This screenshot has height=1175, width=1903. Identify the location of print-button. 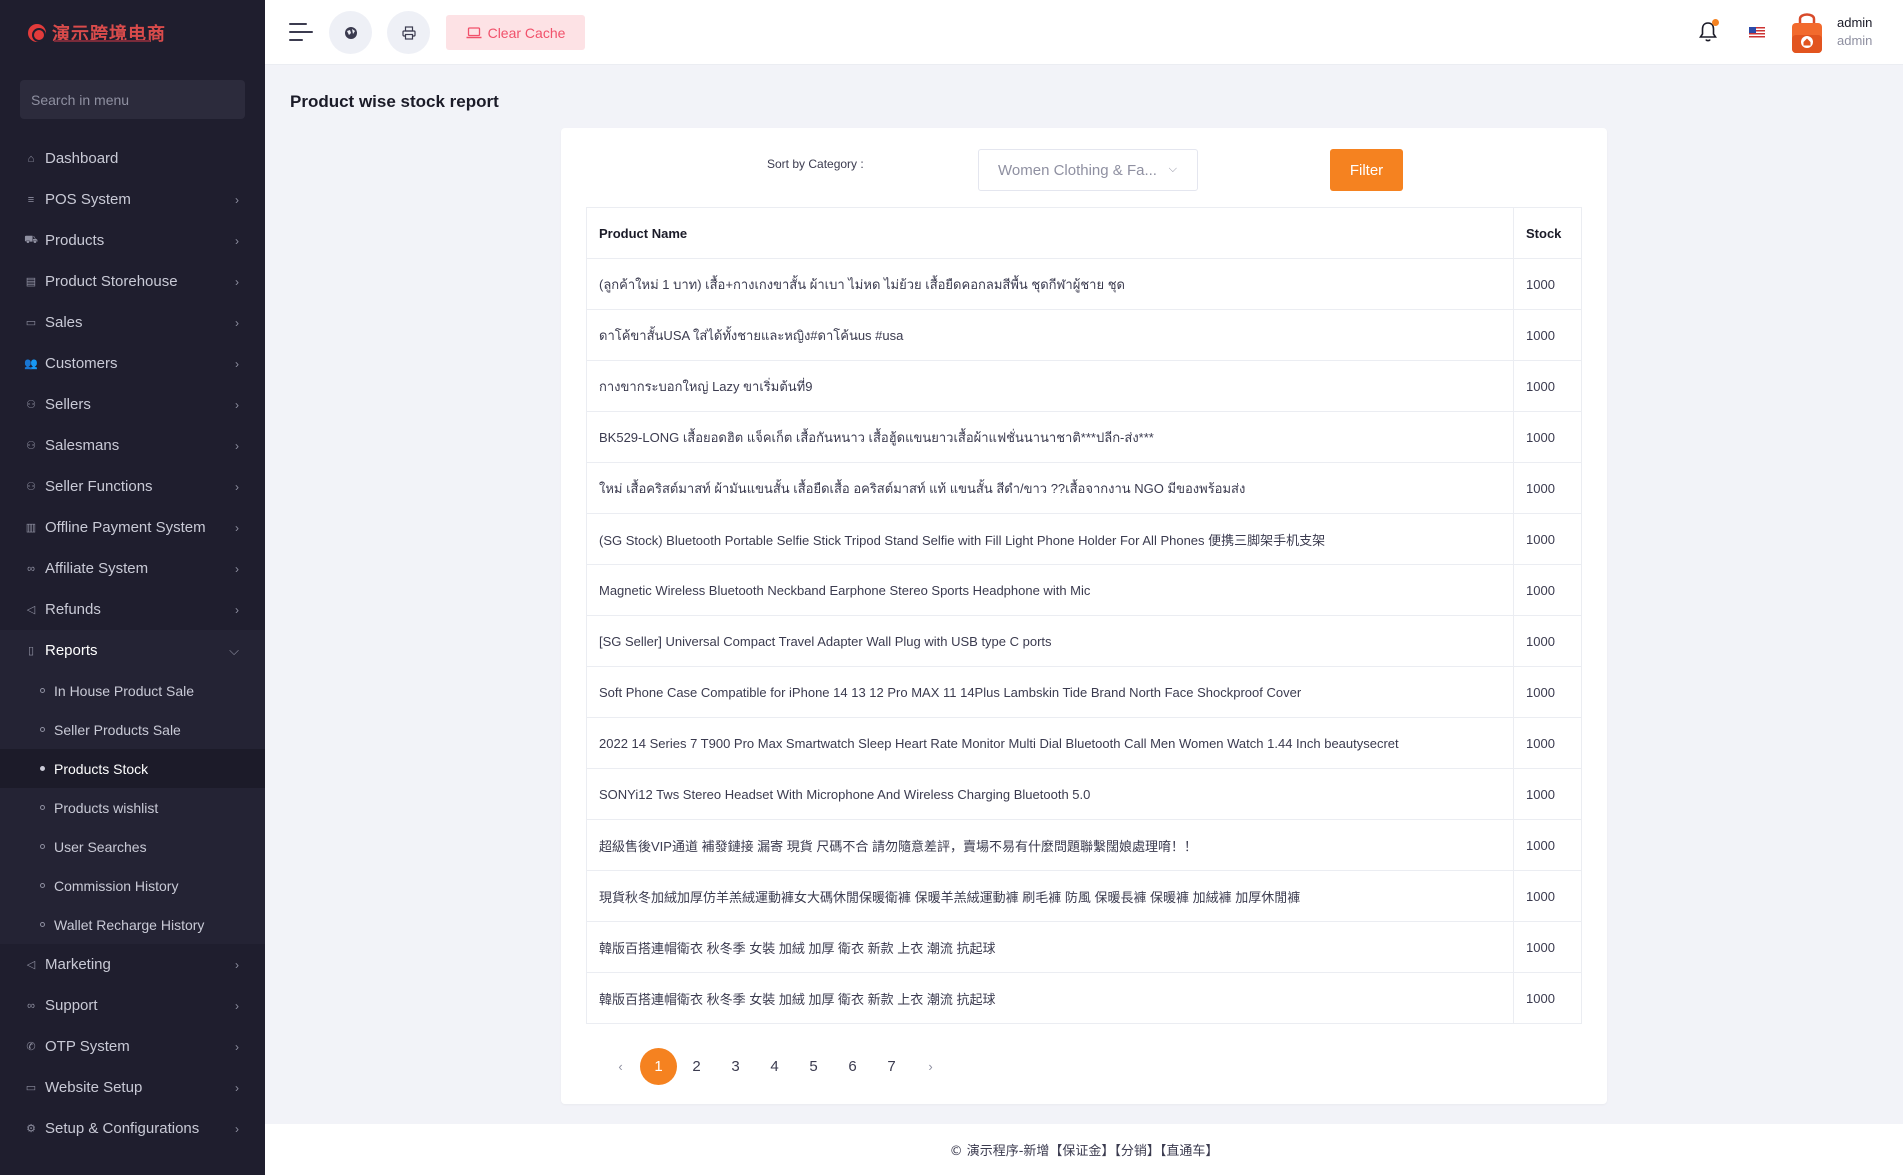
(408, 32).